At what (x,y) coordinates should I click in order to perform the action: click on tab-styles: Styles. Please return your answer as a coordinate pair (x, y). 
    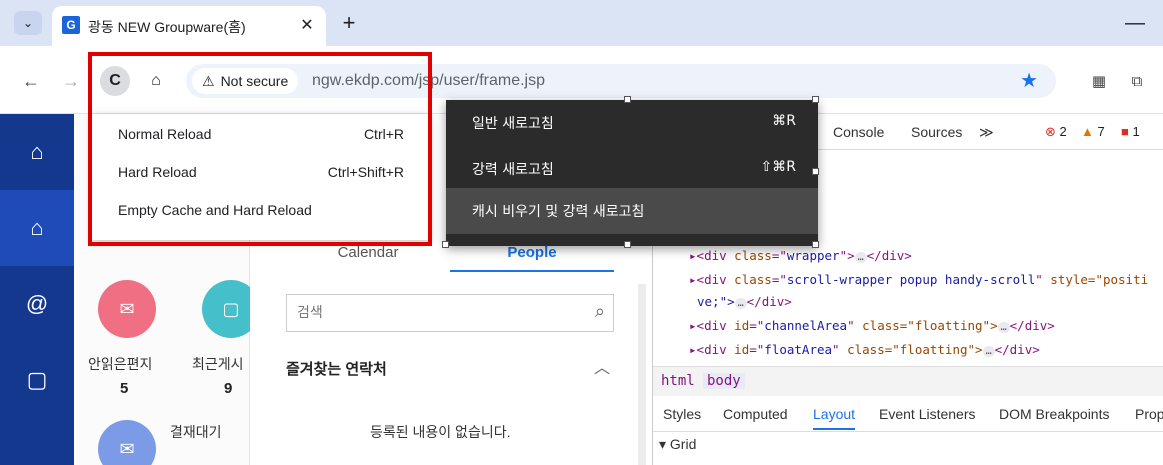
    Looking at the image, I should click on (682, 414).